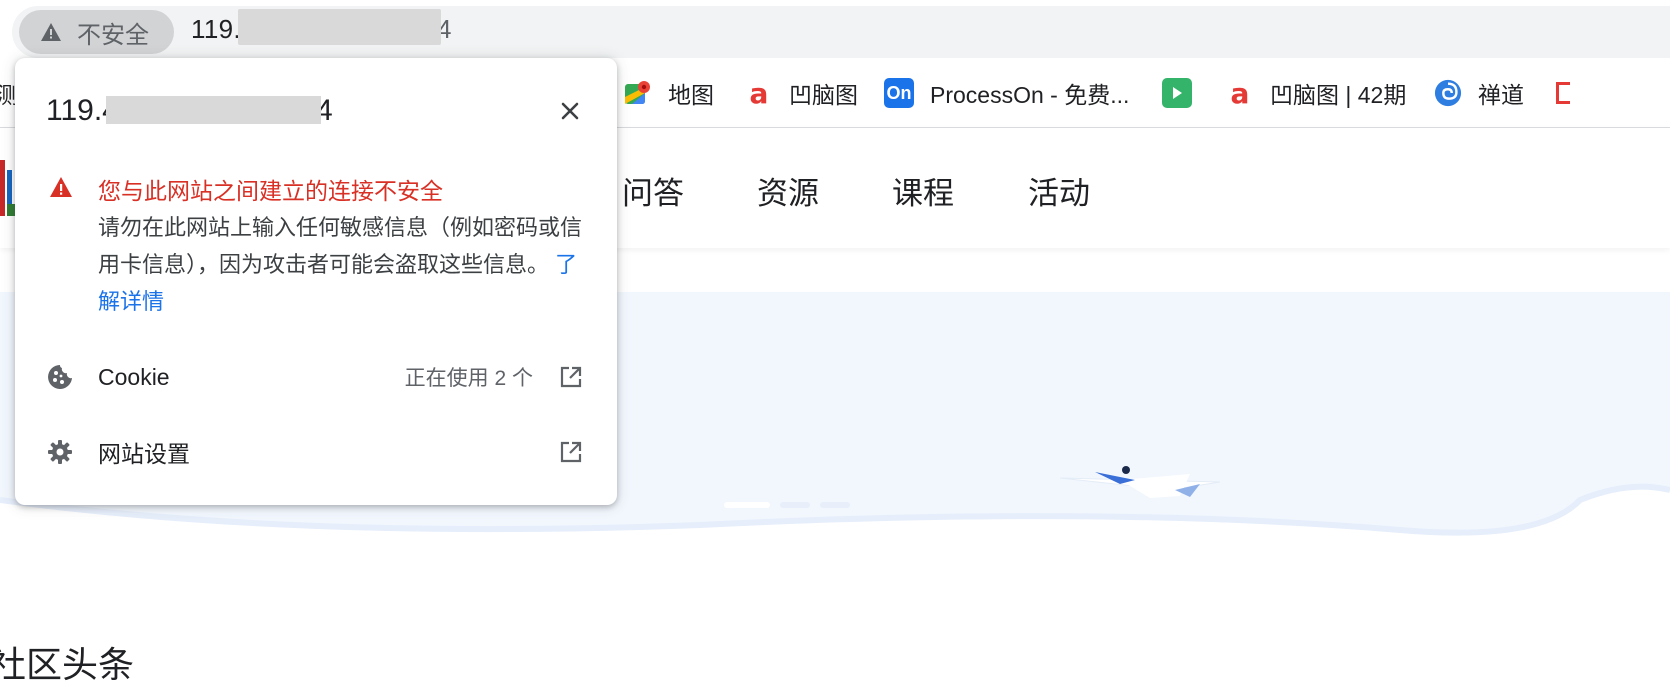 The width and height of the screenshot is (1670, 698). I want to click on google-maps-icon, so click(638, 93).